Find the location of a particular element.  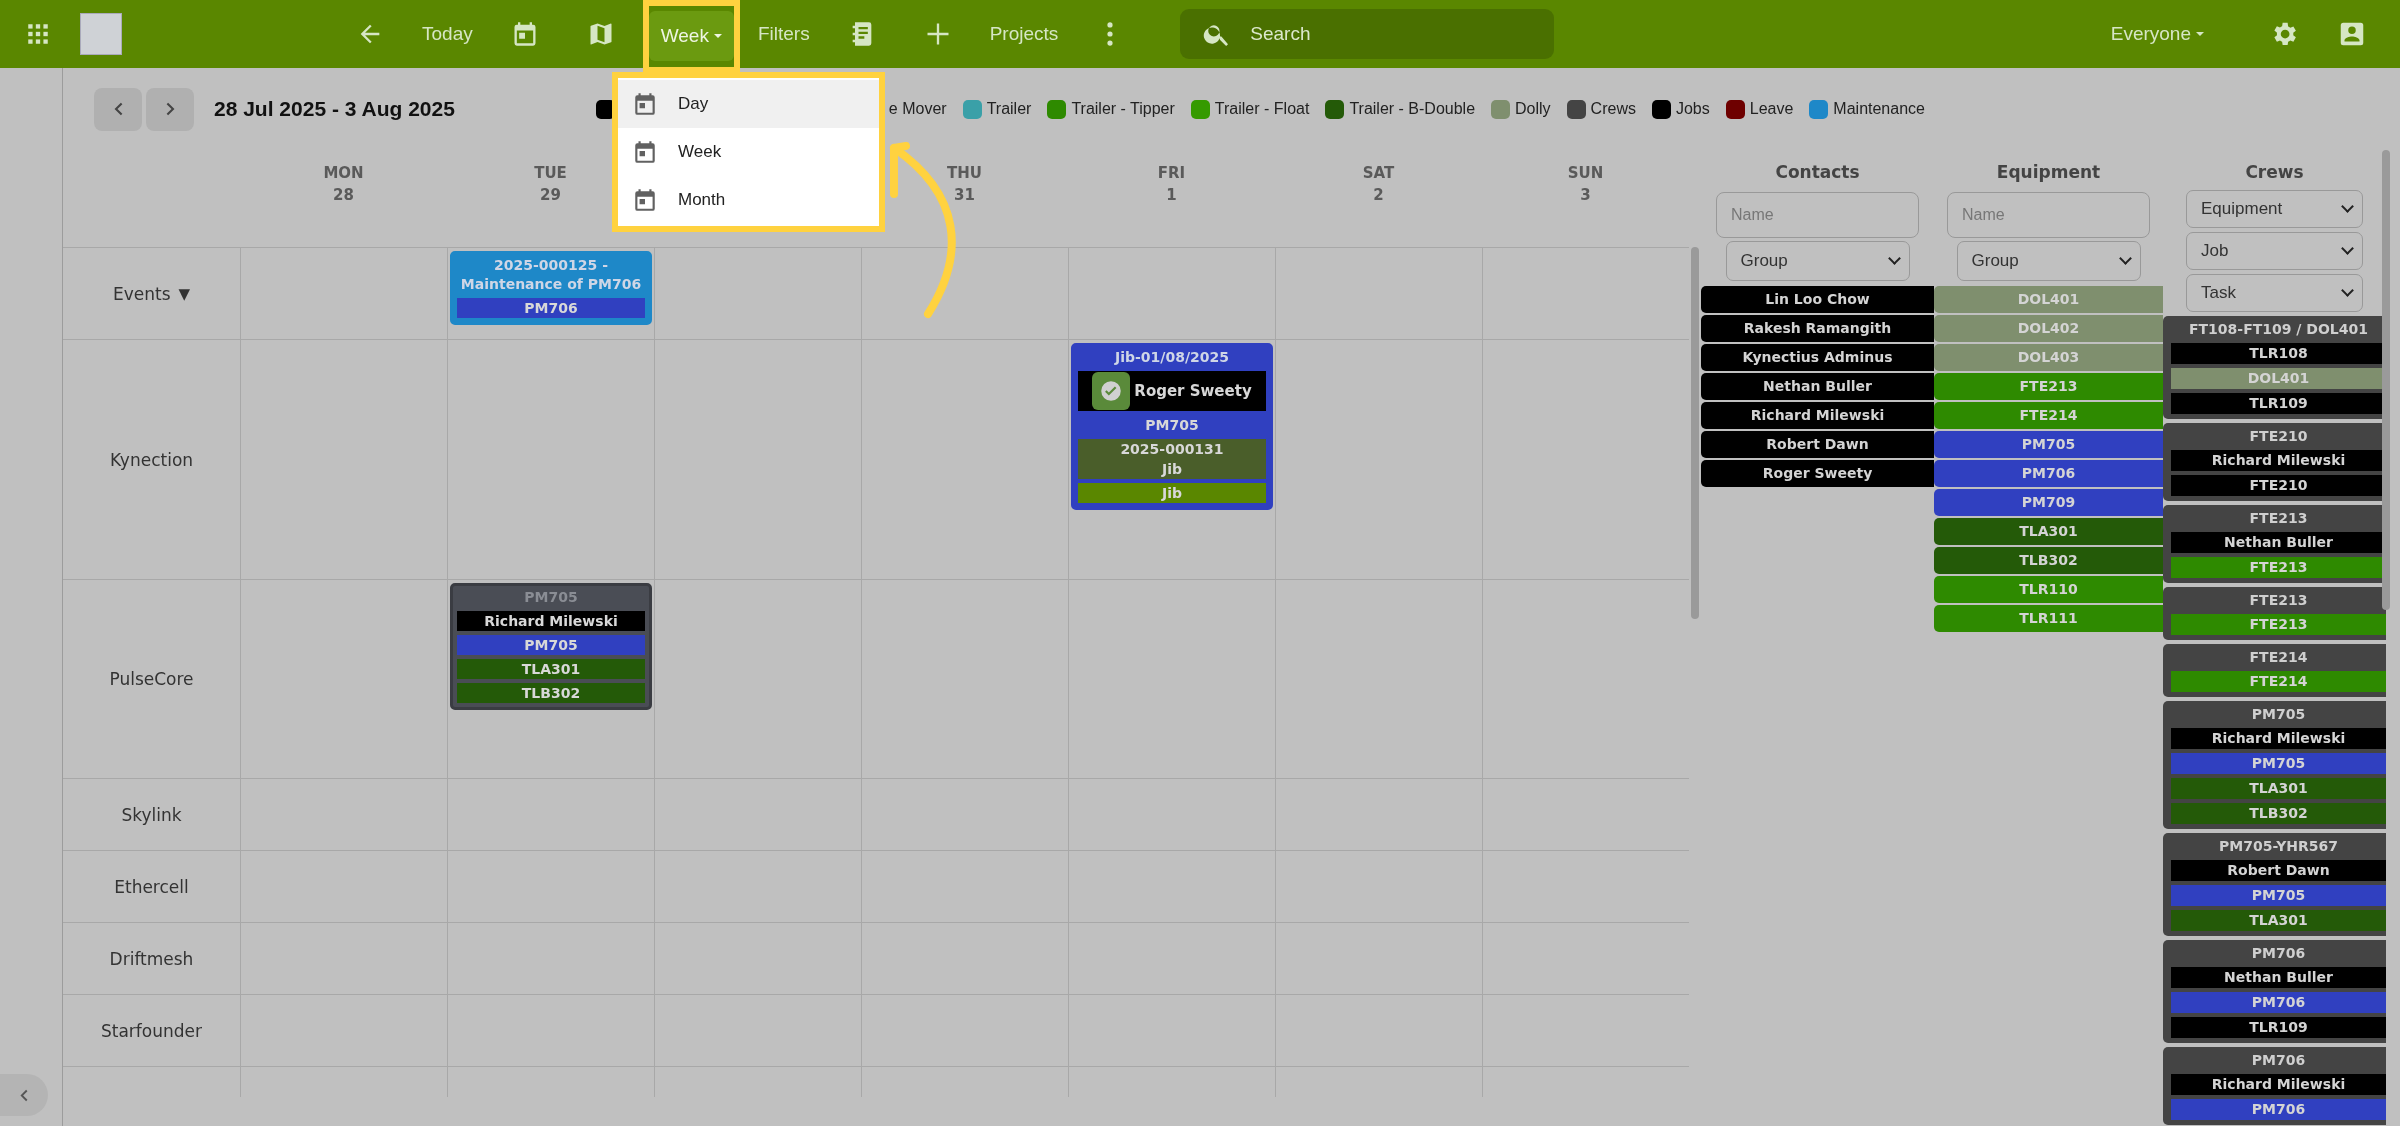

day-date: 2 is located at coordinates (1378, 195).